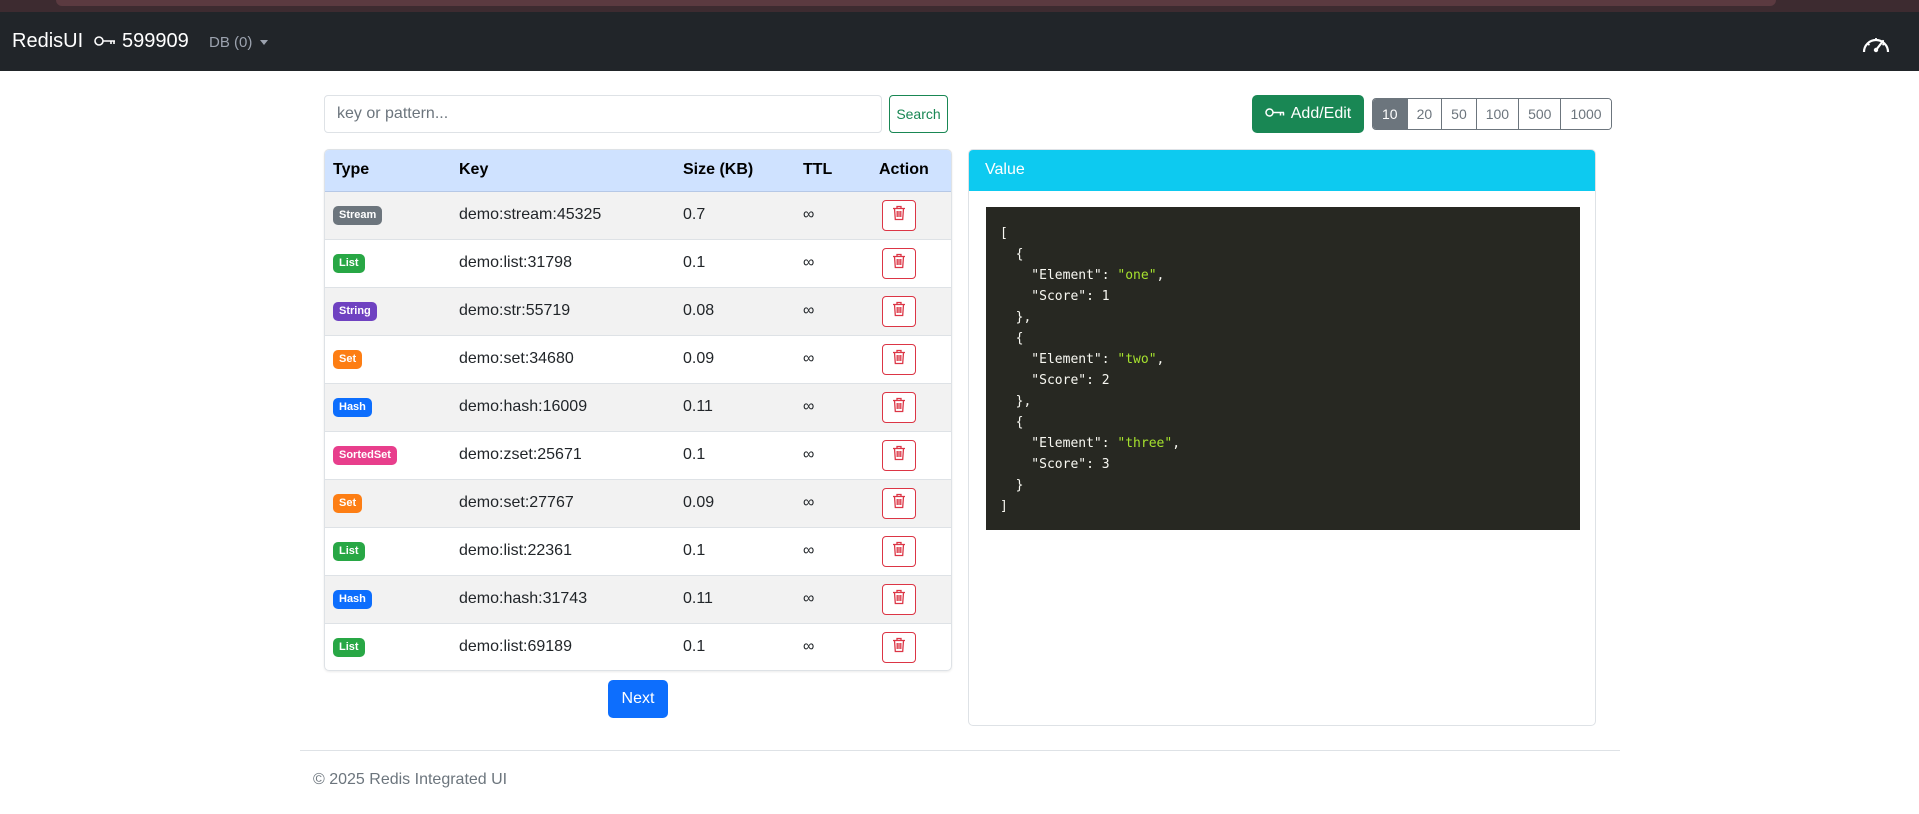  Describe the element at coordinates (1283, 233) in the screenshot. I see `json-line: [` at that location.